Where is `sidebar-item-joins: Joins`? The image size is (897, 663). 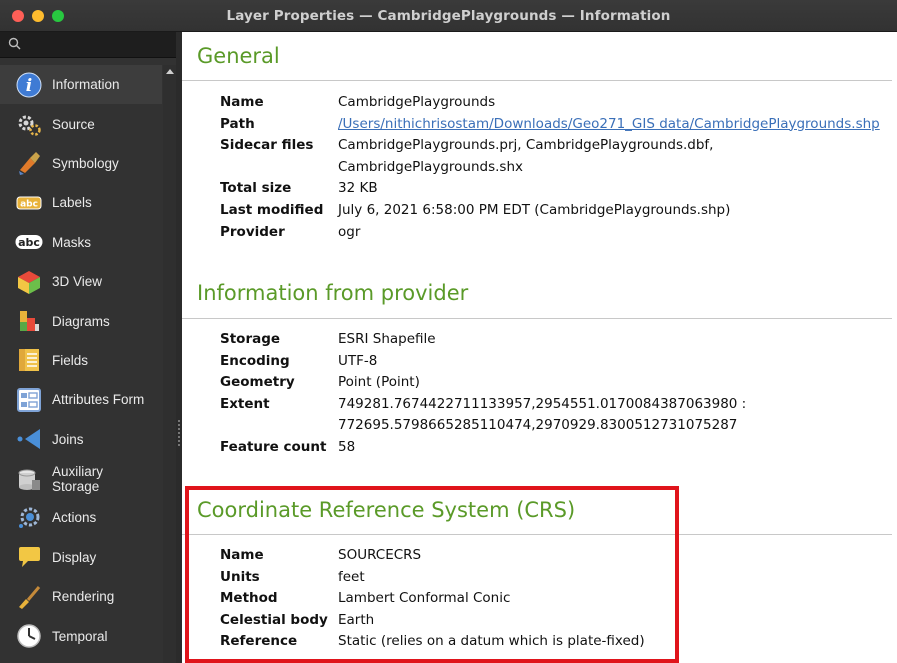
sidebar-item-joins: Joins is located at coordinates (81, 439).